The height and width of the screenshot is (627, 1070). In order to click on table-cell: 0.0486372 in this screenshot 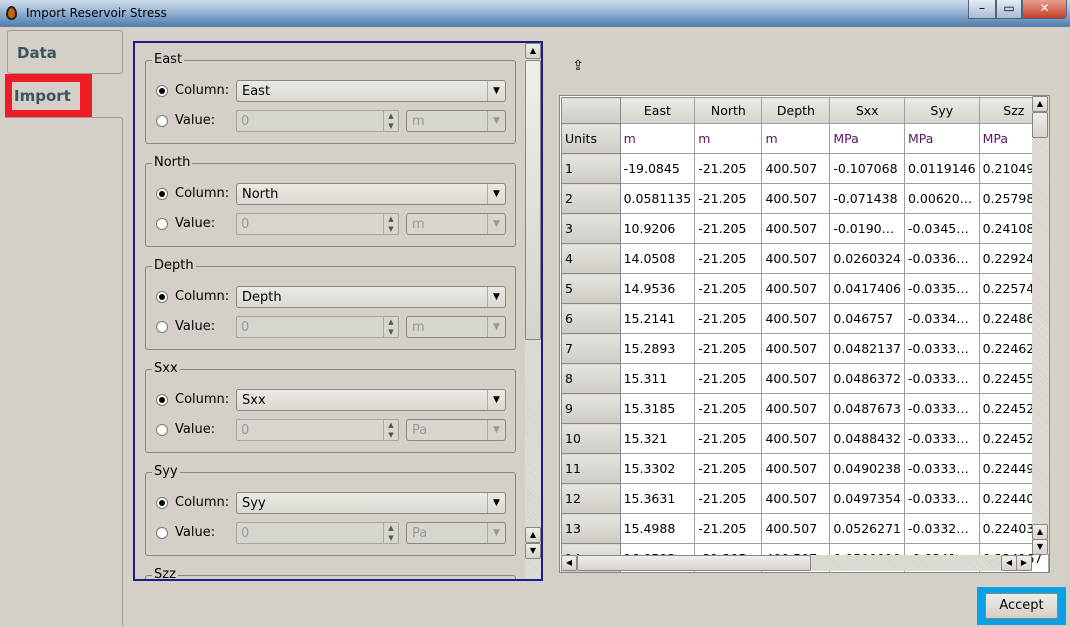, I will do `click(867, 378)`.